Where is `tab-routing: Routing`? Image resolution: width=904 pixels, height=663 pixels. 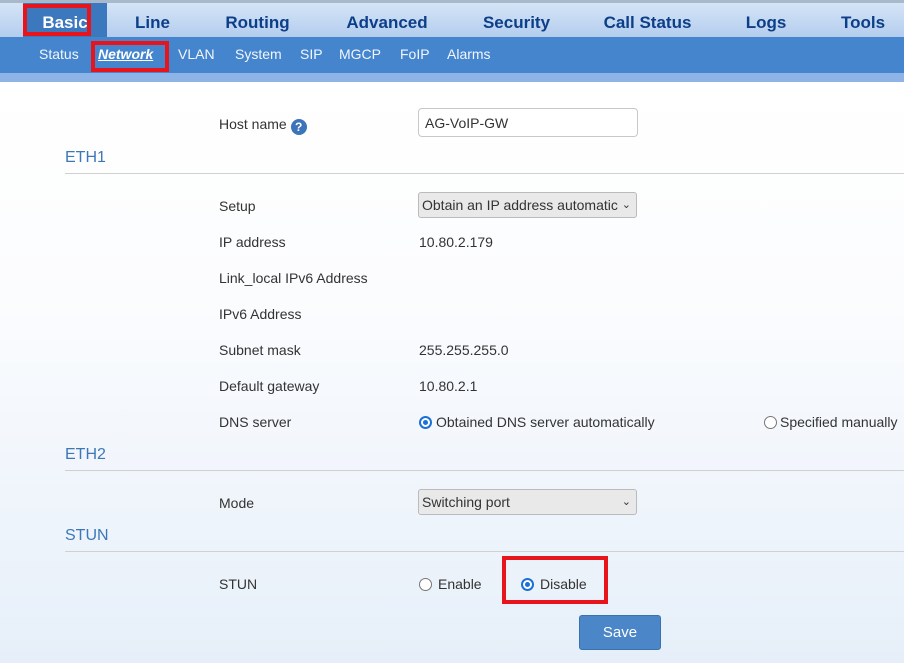
tab-routing: Routing is located at coordinates (257, 21).